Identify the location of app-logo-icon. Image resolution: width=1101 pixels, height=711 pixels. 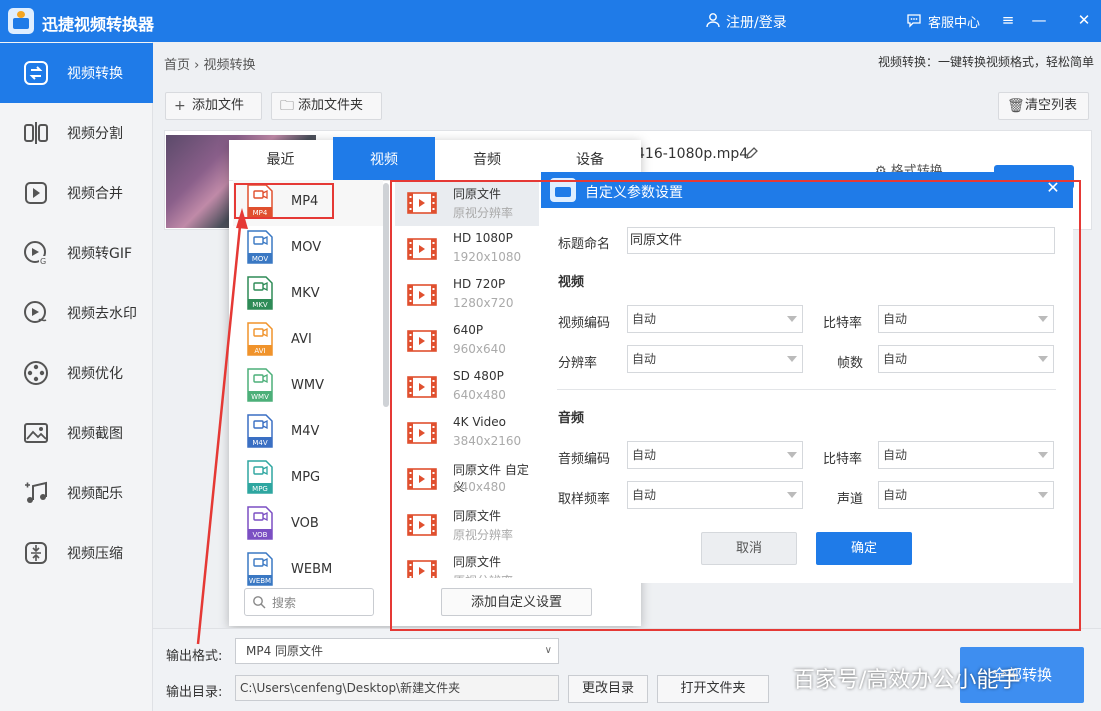
(21, 21).